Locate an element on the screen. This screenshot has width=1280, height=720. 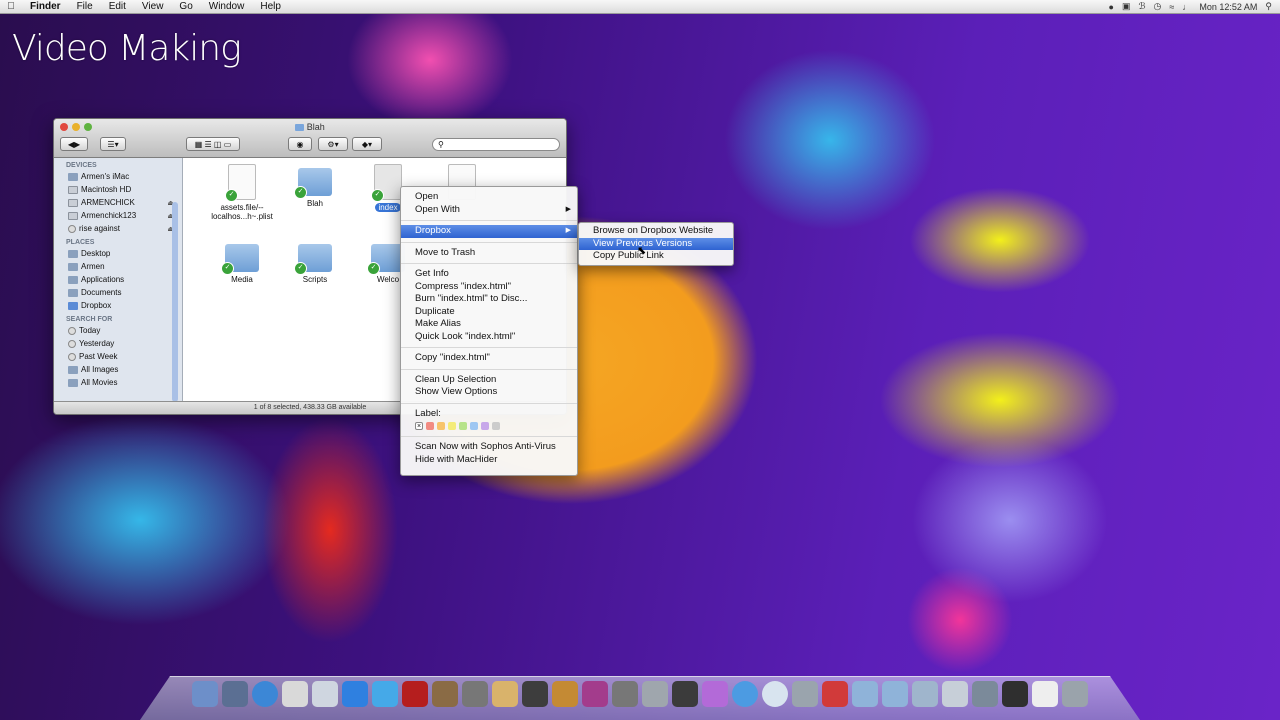
images-icon is located at coordinates (73, 369).